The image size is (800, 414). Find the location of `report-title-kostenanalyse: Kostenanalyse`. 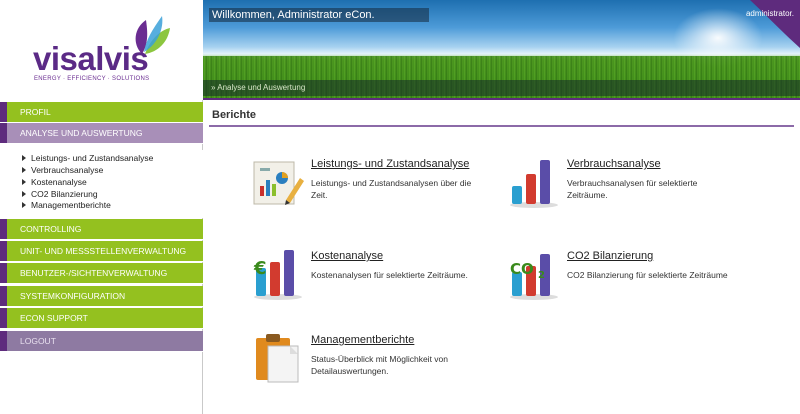

report-title-kostenanalyse: Kostenanalyse is located at coordinates (347, 256).